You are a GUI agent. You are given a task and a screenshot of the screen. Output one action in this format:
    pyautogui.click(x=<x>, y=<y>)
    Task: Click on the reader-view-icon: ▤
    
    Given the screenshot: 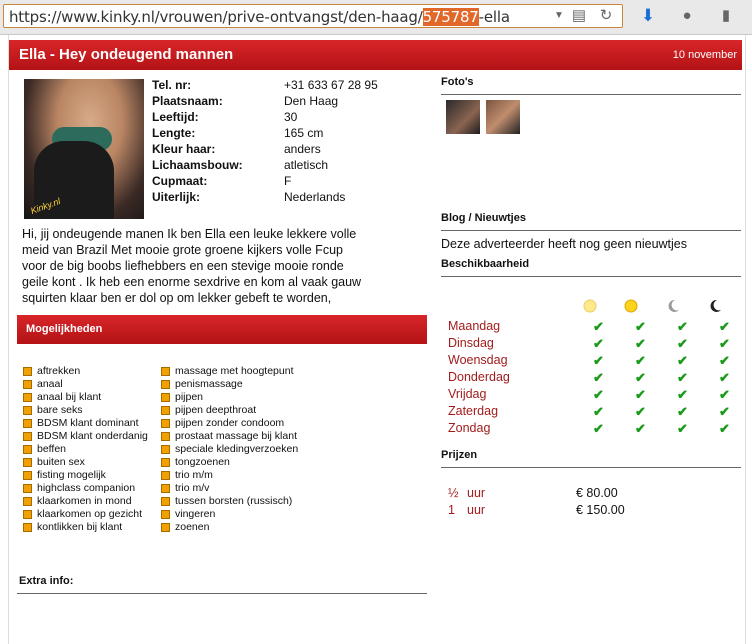 What is the action you would take?
    pyautogui.click(x=579, y=16)
    